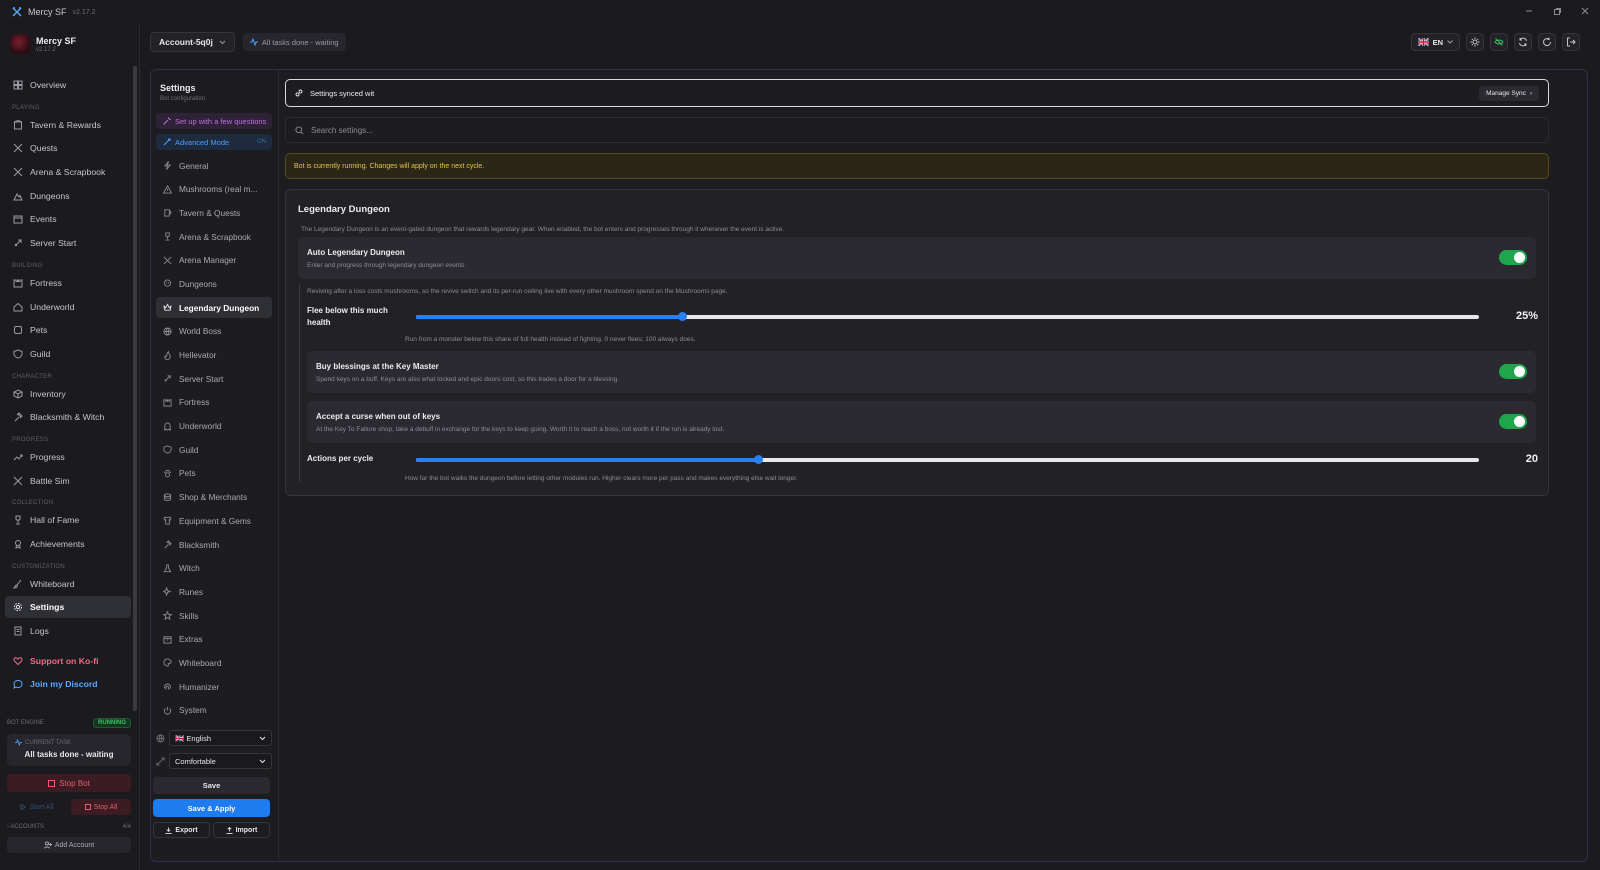 The height and width of the screenshot is (870, 1600). What do you see at coordinates (68, 481) in the screenshot?
I see `sidebar-item-battle-sim: Battle Sim` at bounding box center [68, 481].